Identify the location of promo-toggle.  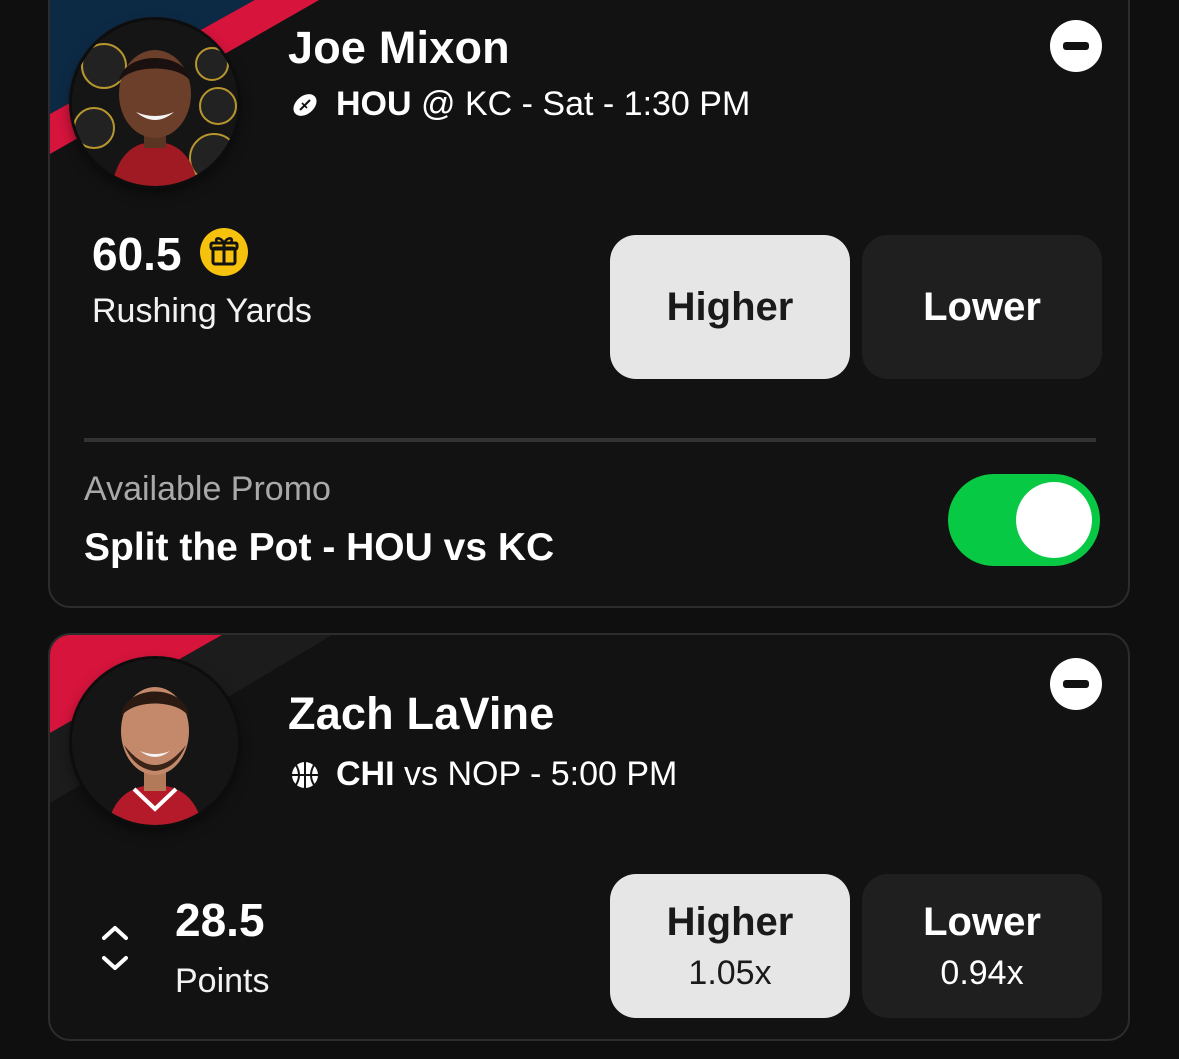
(1024, 520).